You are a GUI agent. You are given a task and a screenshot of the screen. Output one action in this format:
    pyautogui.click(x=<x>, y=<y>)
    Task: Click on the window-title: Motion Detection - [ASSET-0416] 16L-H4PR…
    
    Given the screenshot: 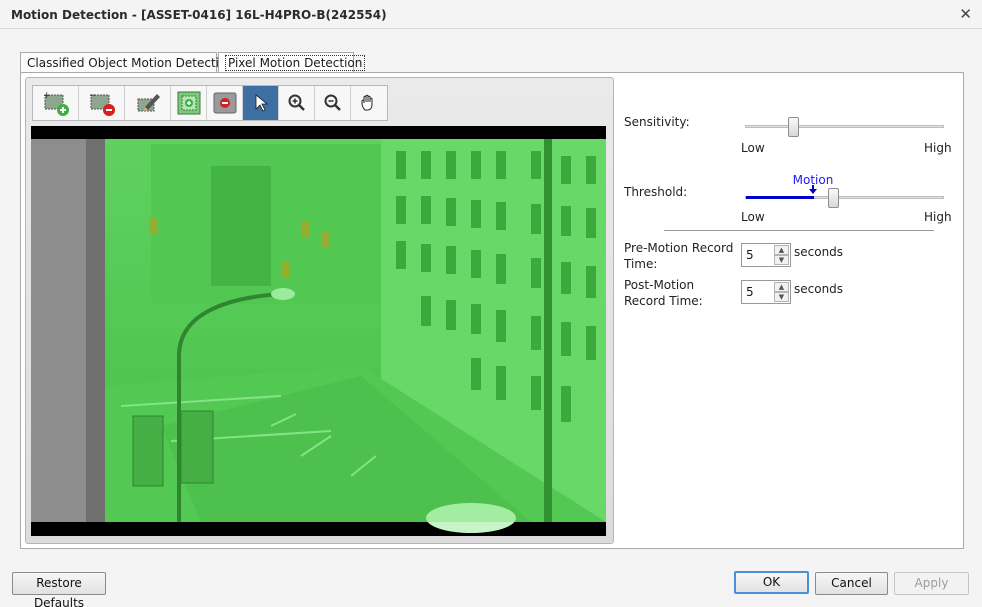 What is the action you would take?
    pyautogui.click(x=199, y=15)
    